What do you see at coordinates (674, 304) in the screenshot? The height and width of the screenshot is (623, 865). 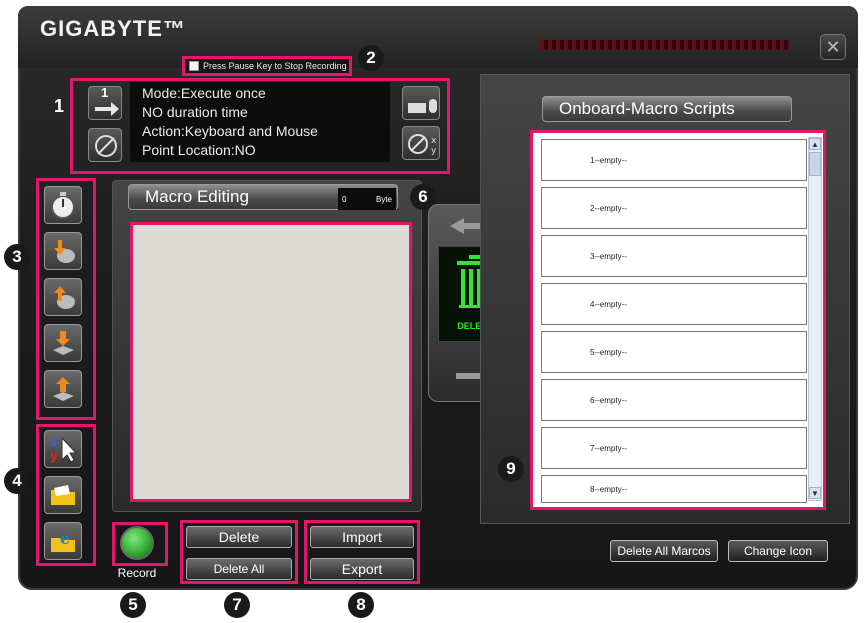 I see `macro-slot: 4--empty--` at bounding box center [674, 304].